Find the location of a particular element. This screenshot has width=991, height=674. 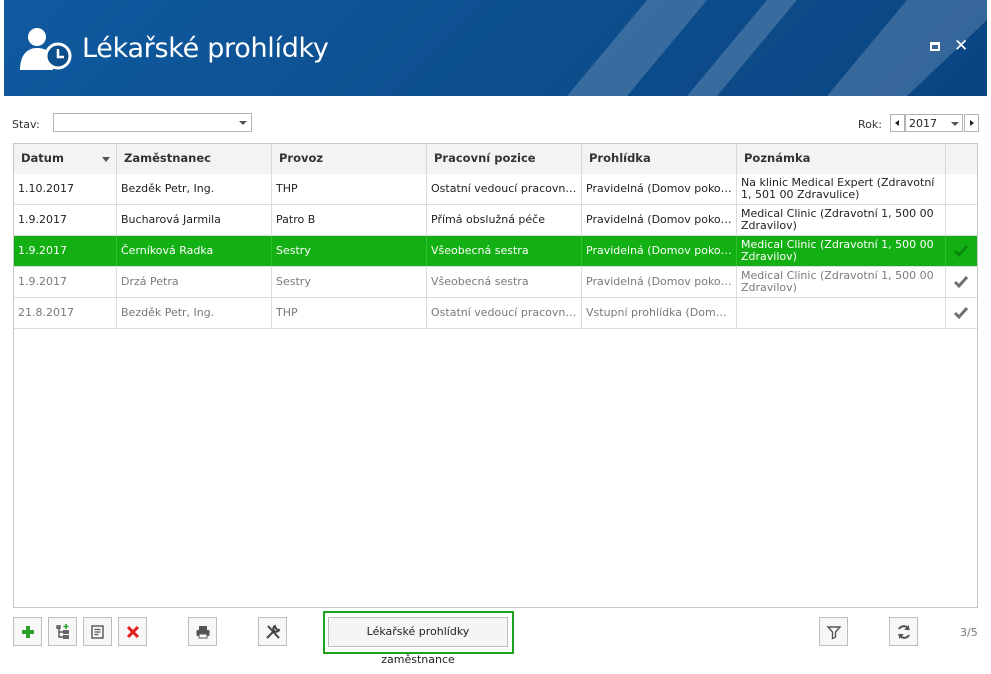

window-title: Lékařské prohlídky is located at coordinates (205, 48).